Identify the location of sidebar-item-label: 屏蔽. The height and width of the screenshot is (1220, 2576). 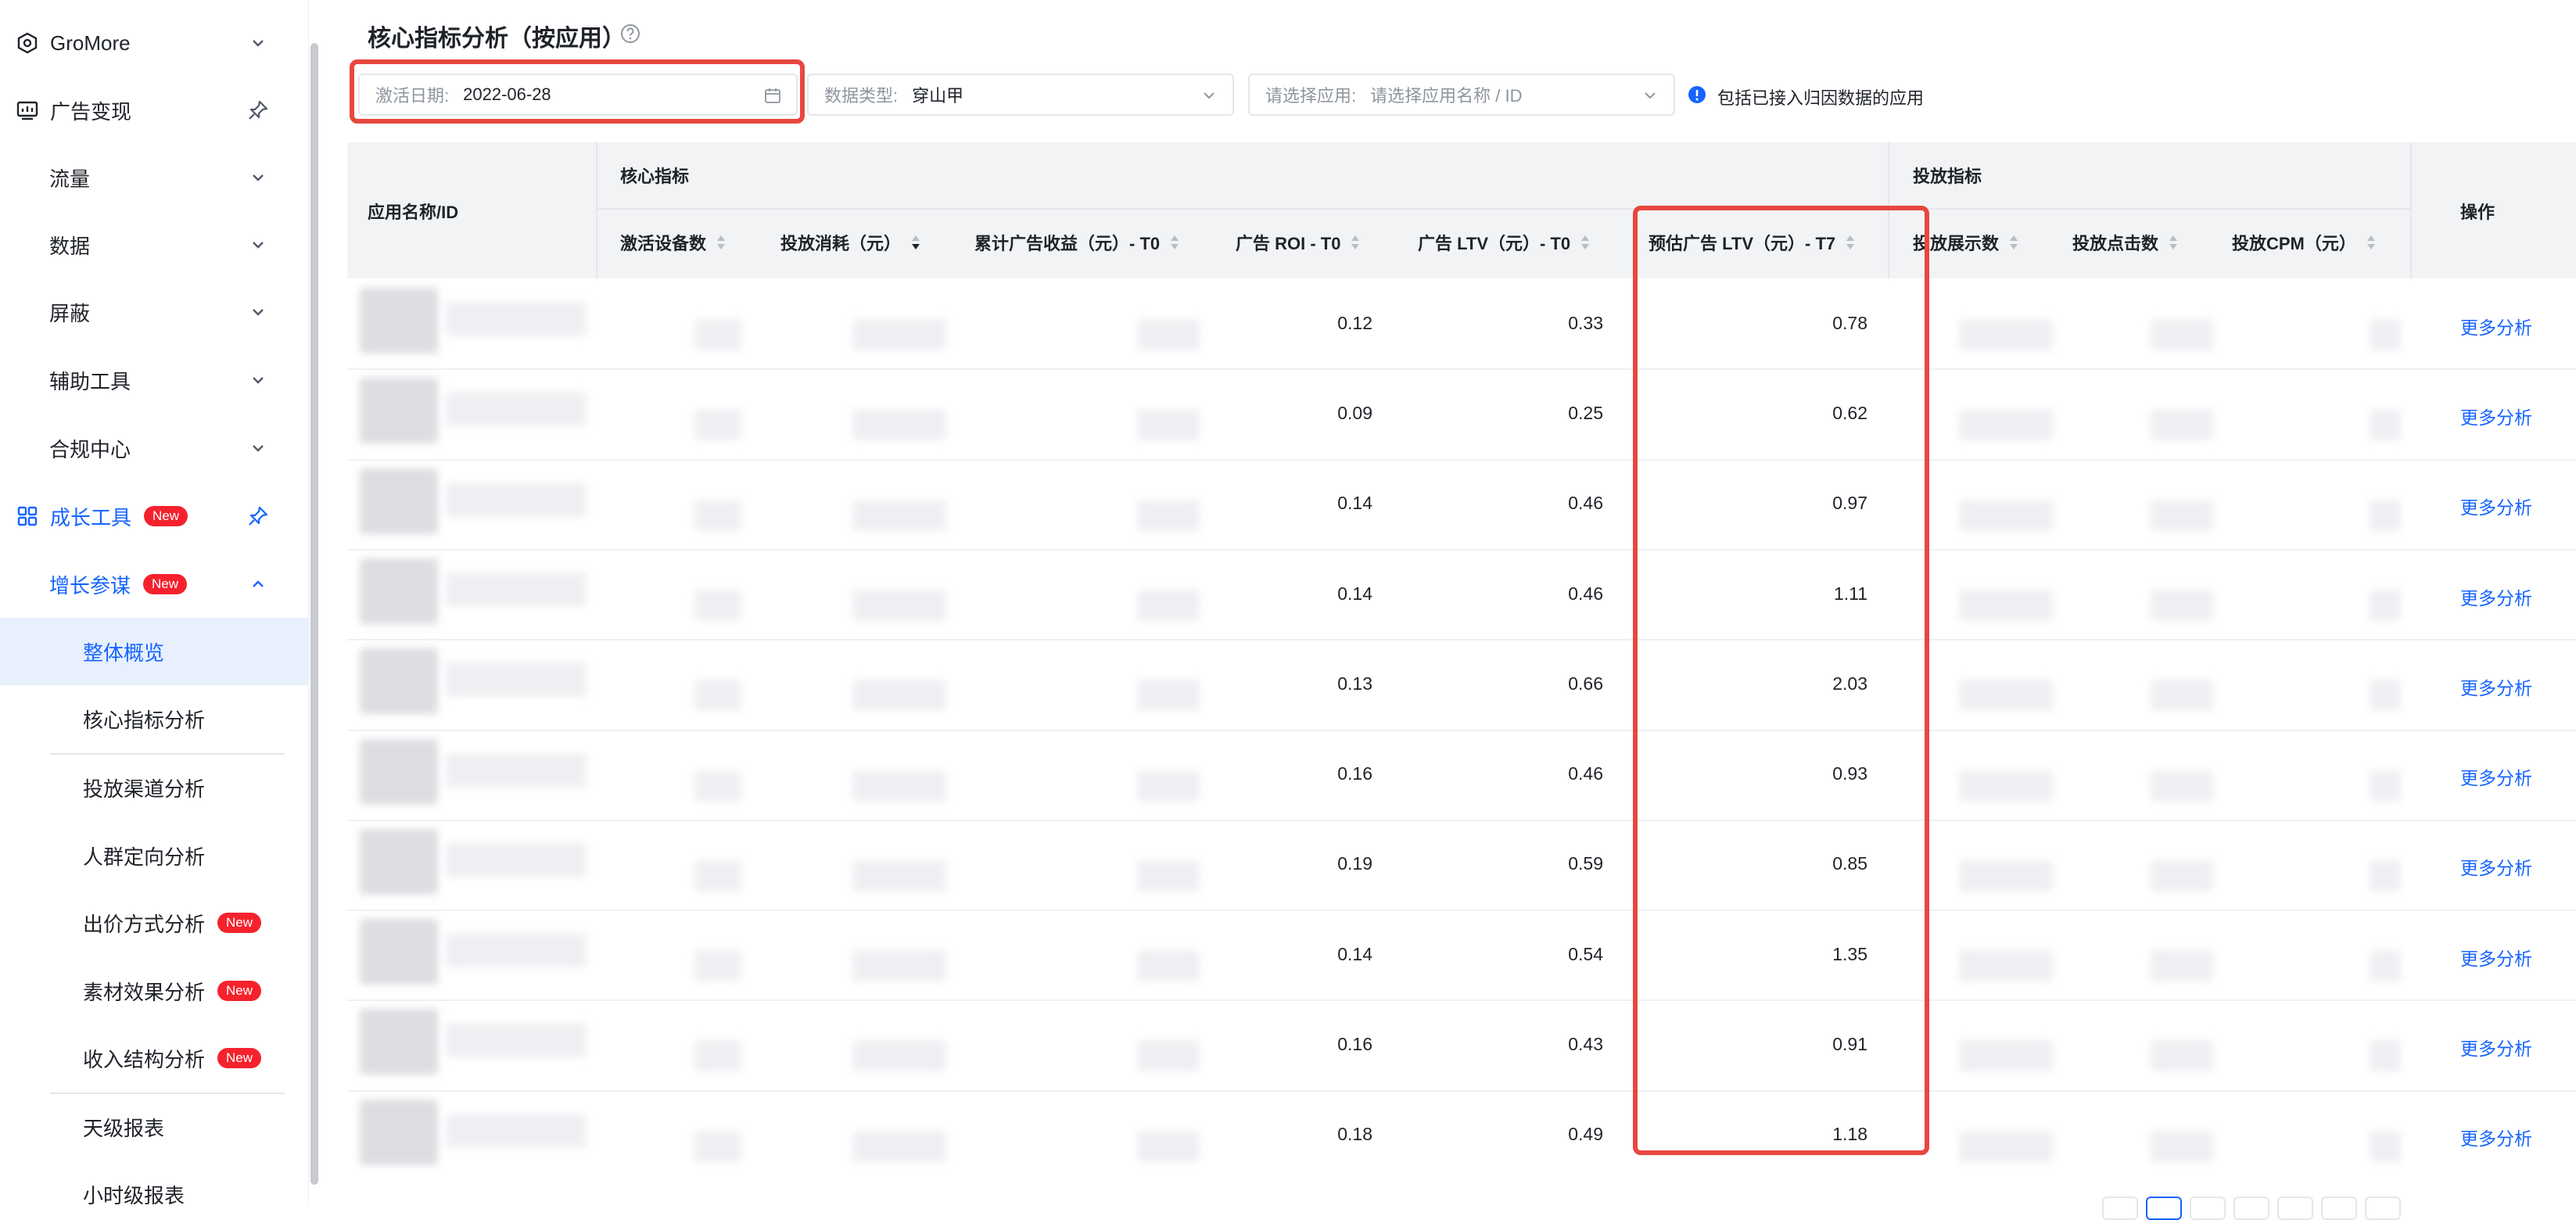
(70, 313).